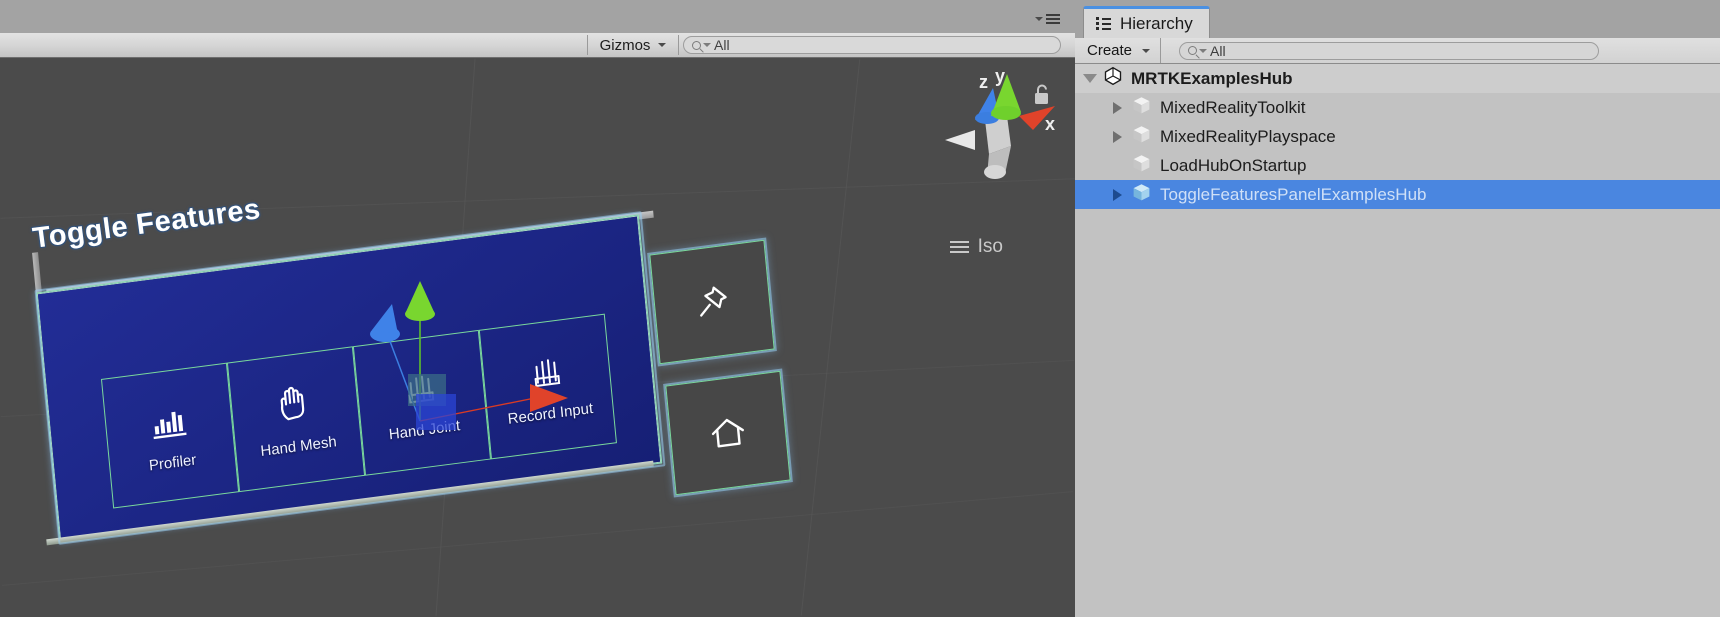  What do you see at coordinates (1212, 78) in the screenshot?
I see `hierarchy-row-label: MRTKExamplesHub` at bounding box center [1212, 78].